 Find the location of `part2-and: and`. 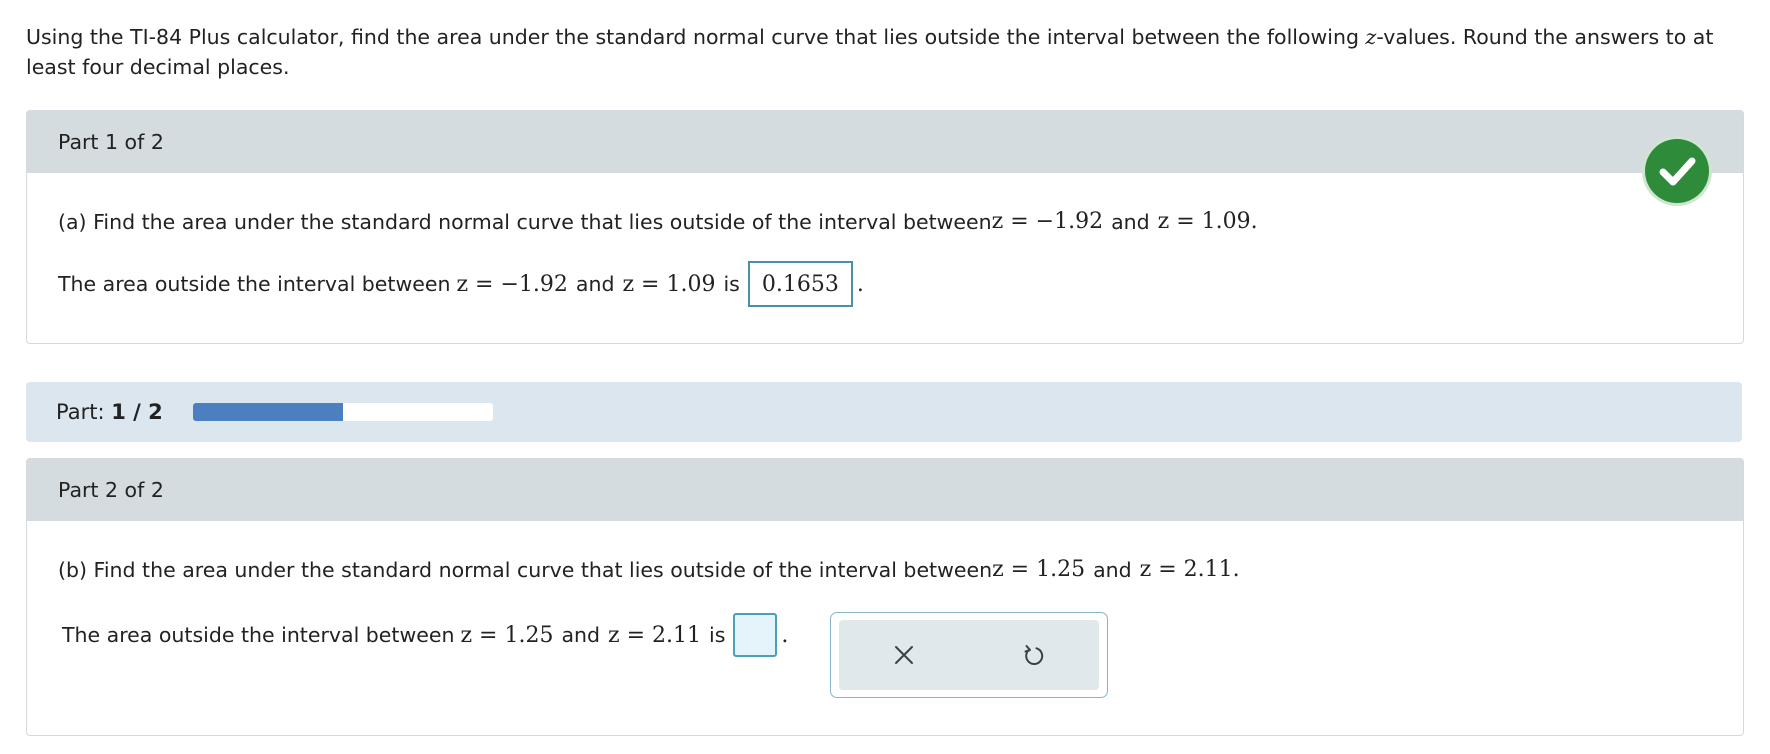

part2-and: and is located at coordinates (1112, 569).